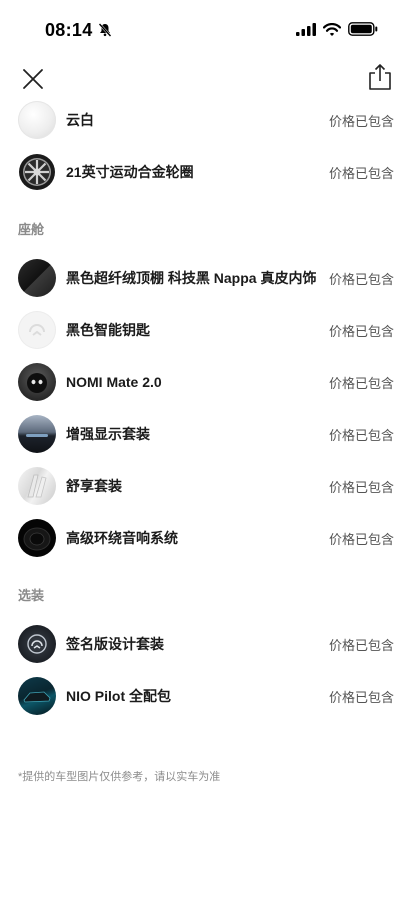 This screenshot has width=414, height=900. I want to click on list-item: 云白 价格已包含, so click(207, 120).